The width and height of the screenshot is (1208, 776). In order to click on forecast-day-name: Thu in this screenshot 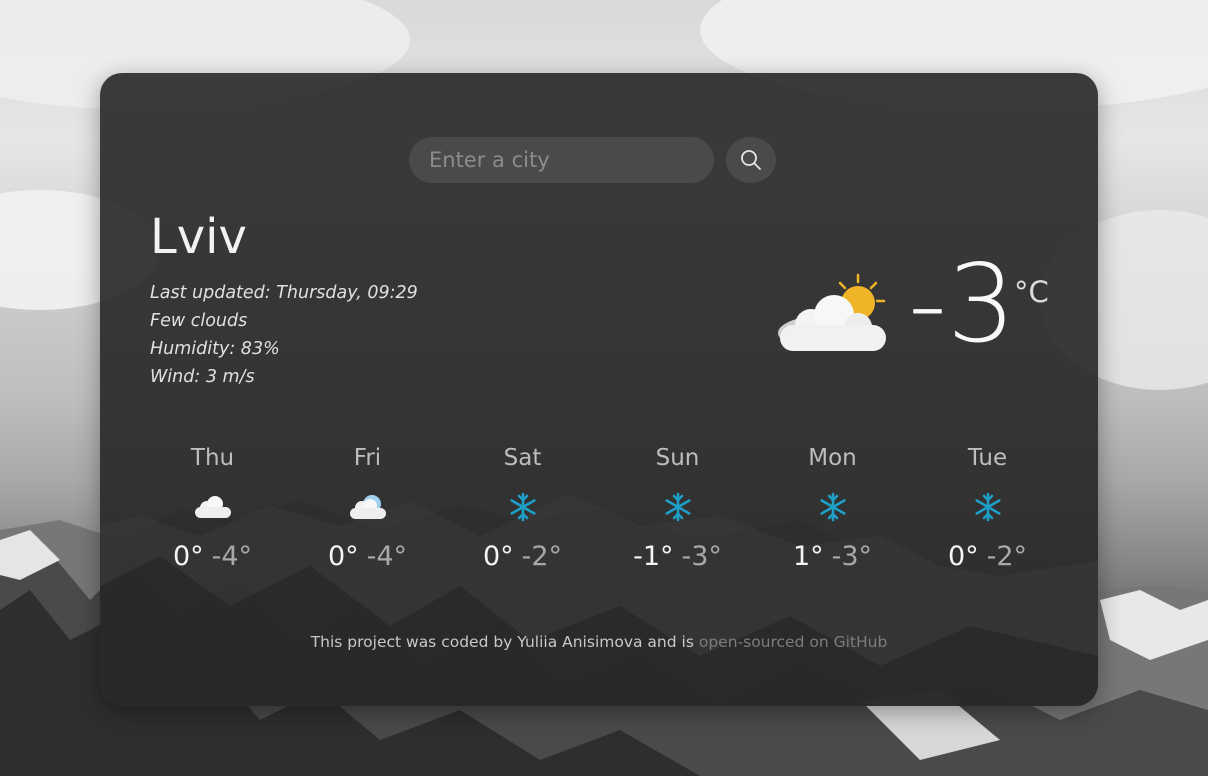, I will do `click(212, 458)`.